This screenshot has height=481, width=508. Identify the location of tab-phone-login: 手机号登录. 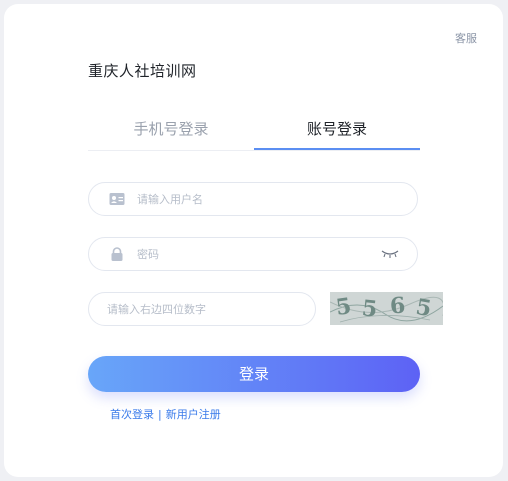
(171, 131).